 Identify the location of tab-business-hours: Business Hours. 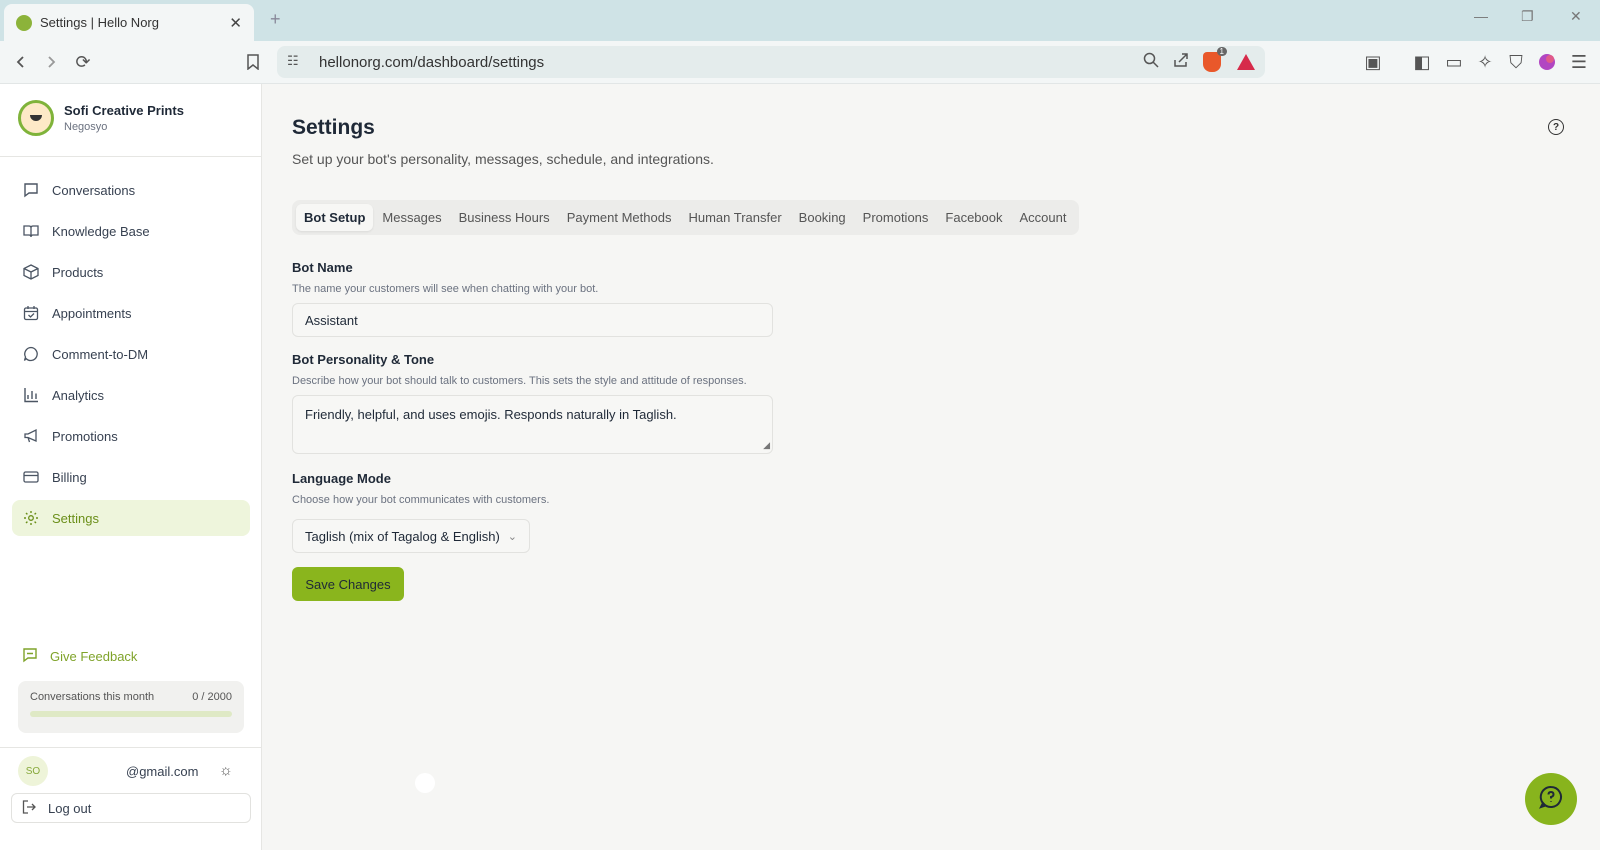
(504, 217).